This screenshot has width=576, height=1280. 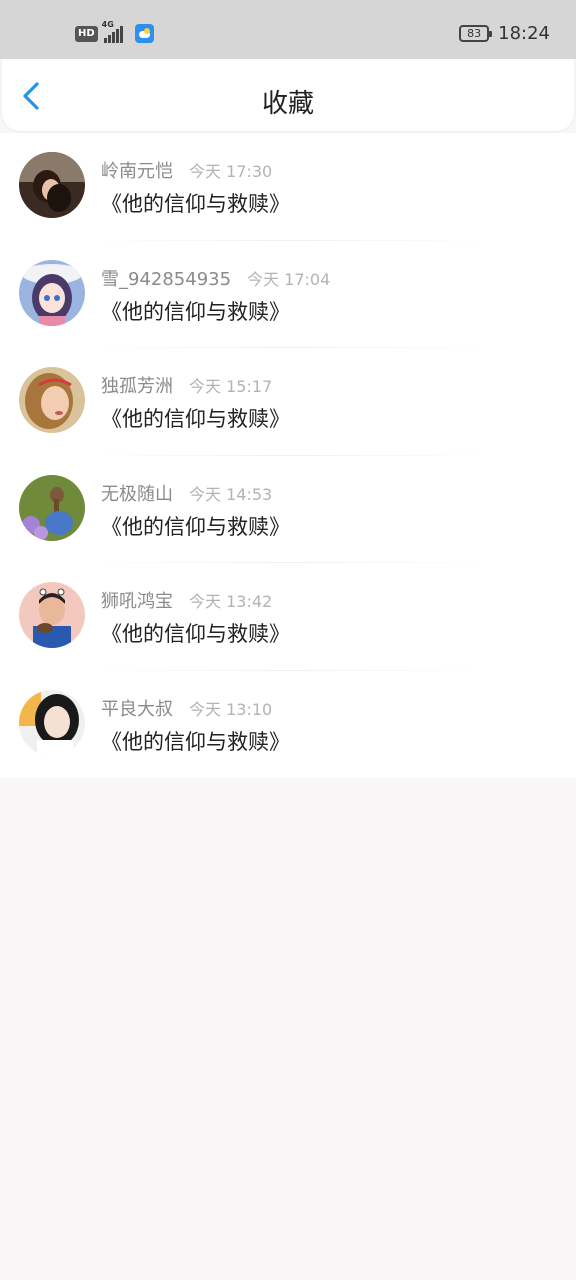 What do you see at coordinates (288, 402) in the screenshot?
I see `list-item: 独孤芳洲 今天 15:17 《他的信仰与救赎》` at bounding box center [288, 402].